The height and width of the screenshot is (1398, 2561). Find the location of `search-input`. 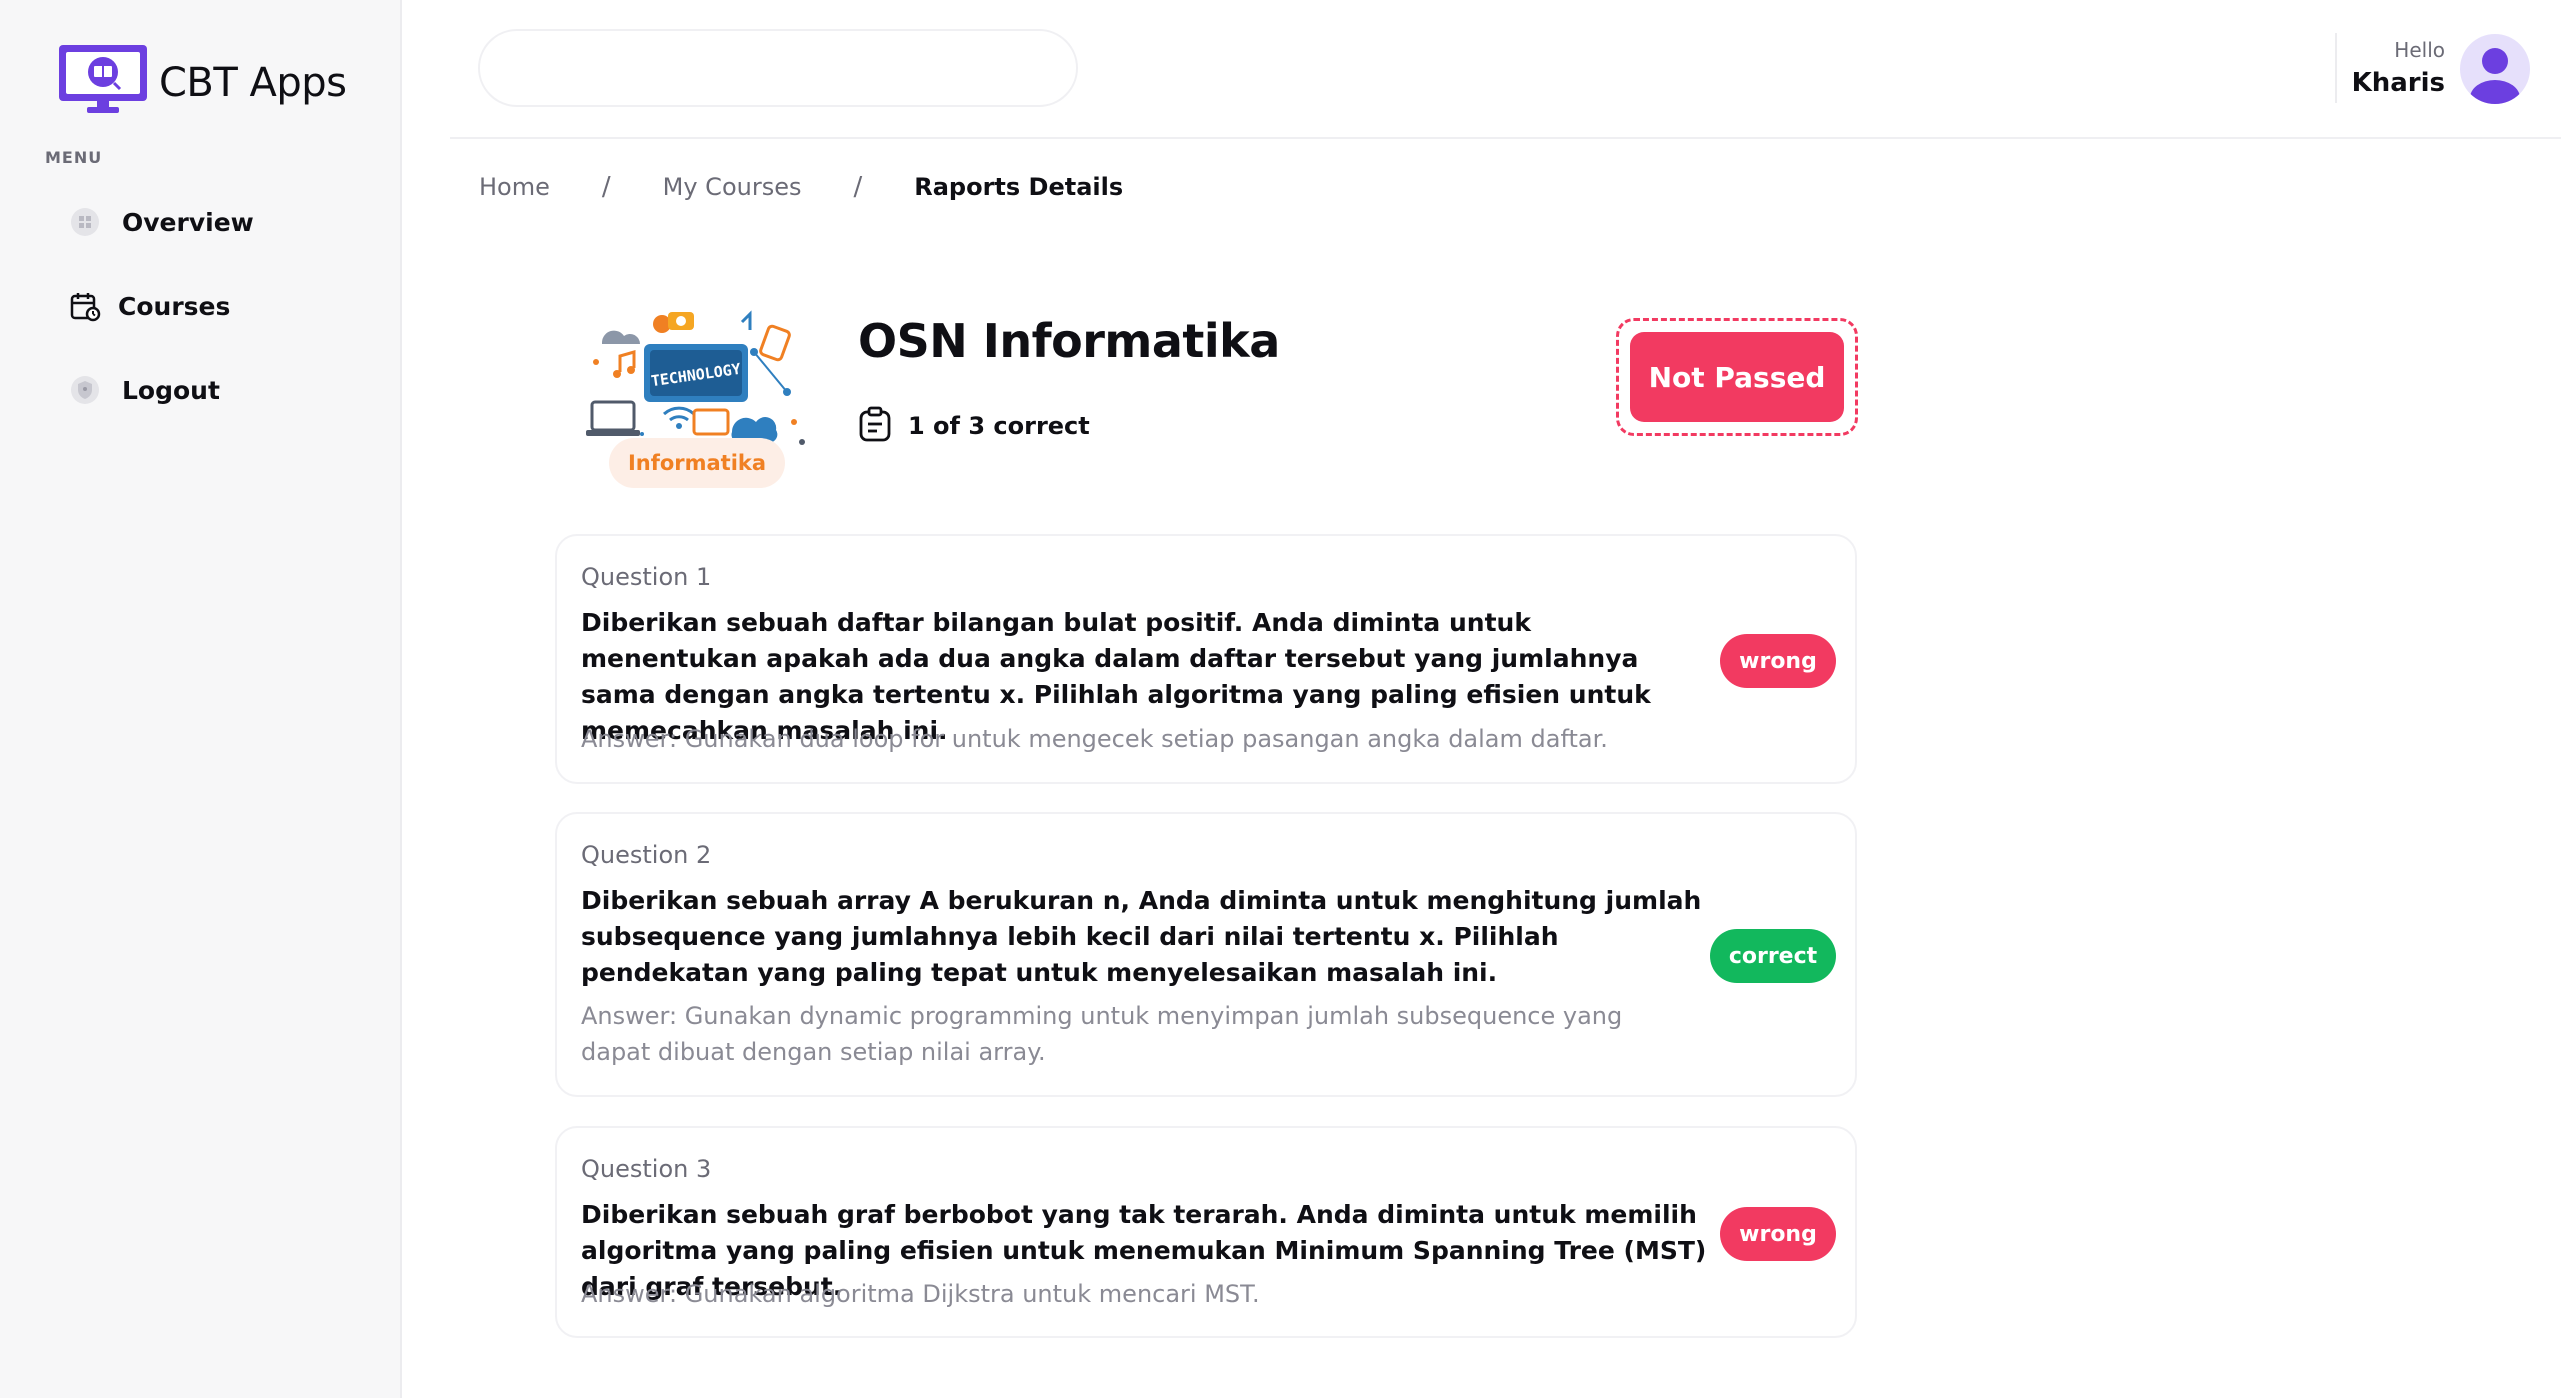

search-input is located at coordinates (778, 68).